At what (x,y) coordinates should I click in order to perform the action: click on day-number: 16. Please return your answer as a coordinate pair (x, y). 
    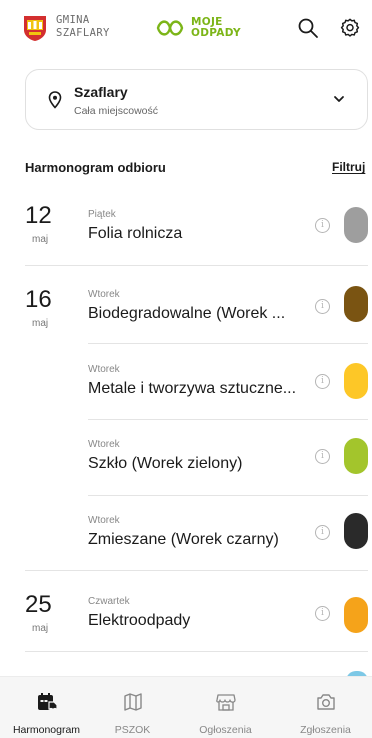
    Looking at the image, I should click on (38, 299).